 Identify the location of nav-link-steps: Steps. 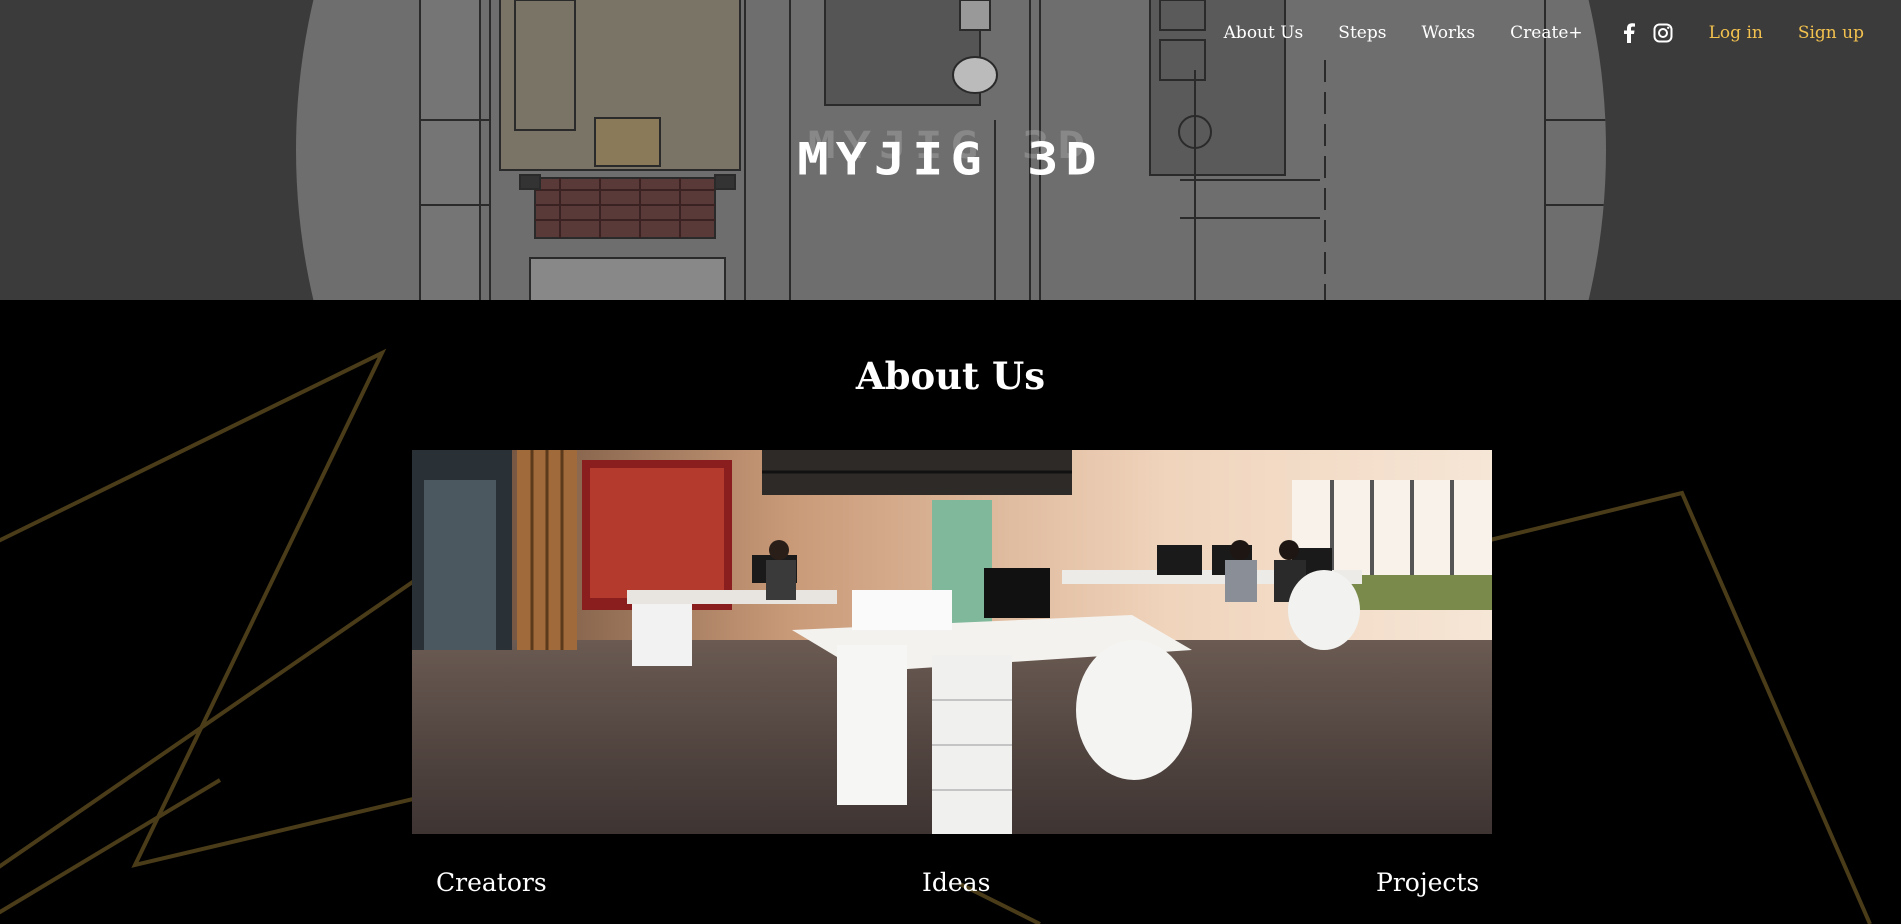
(1362, 33).